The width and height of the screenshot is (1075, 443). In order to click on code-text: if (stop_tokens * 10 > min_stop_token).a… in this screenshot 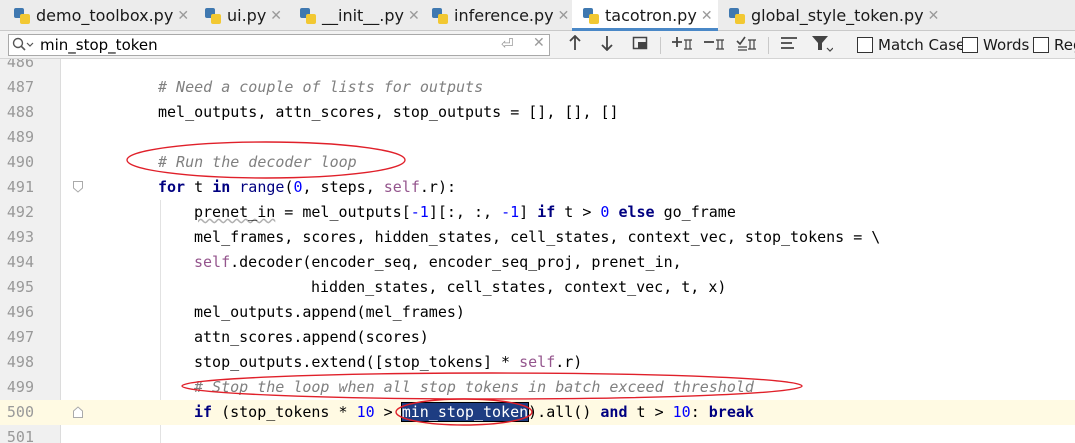, I will do `click(474, 412)`.